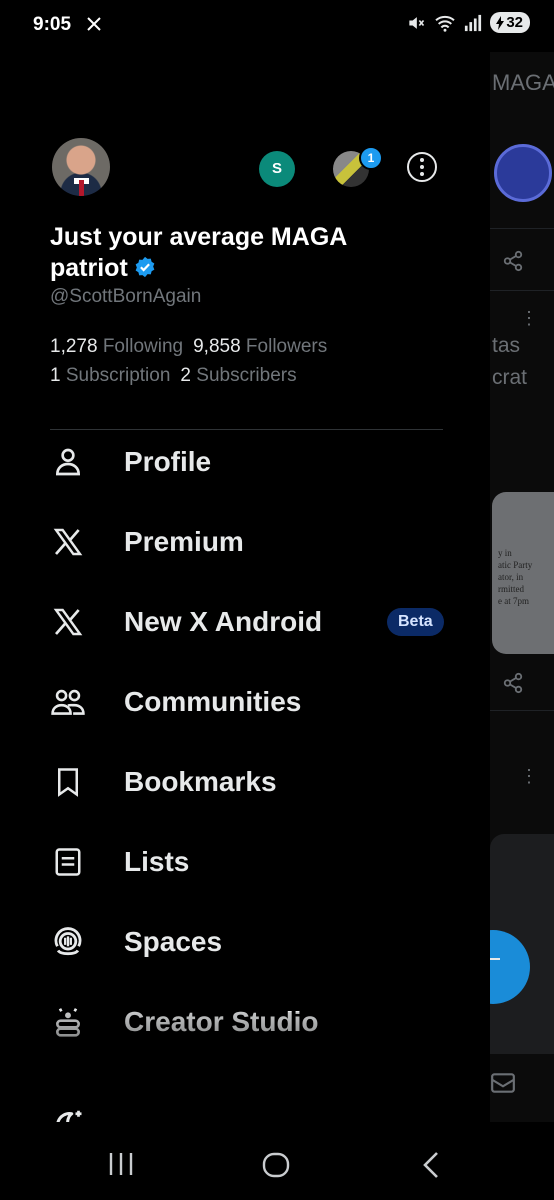 The image size is (554, 1200). What do you see at coordinates (506, 345) in the screenshot?
I see `feed-text-1: tas` at bounding box center [506, 345].